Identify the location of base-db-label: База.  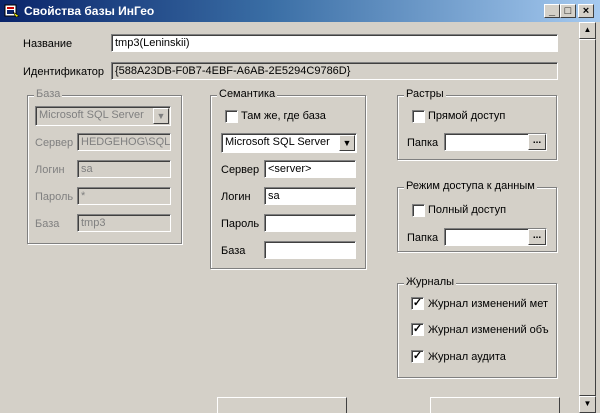
(47, 224).